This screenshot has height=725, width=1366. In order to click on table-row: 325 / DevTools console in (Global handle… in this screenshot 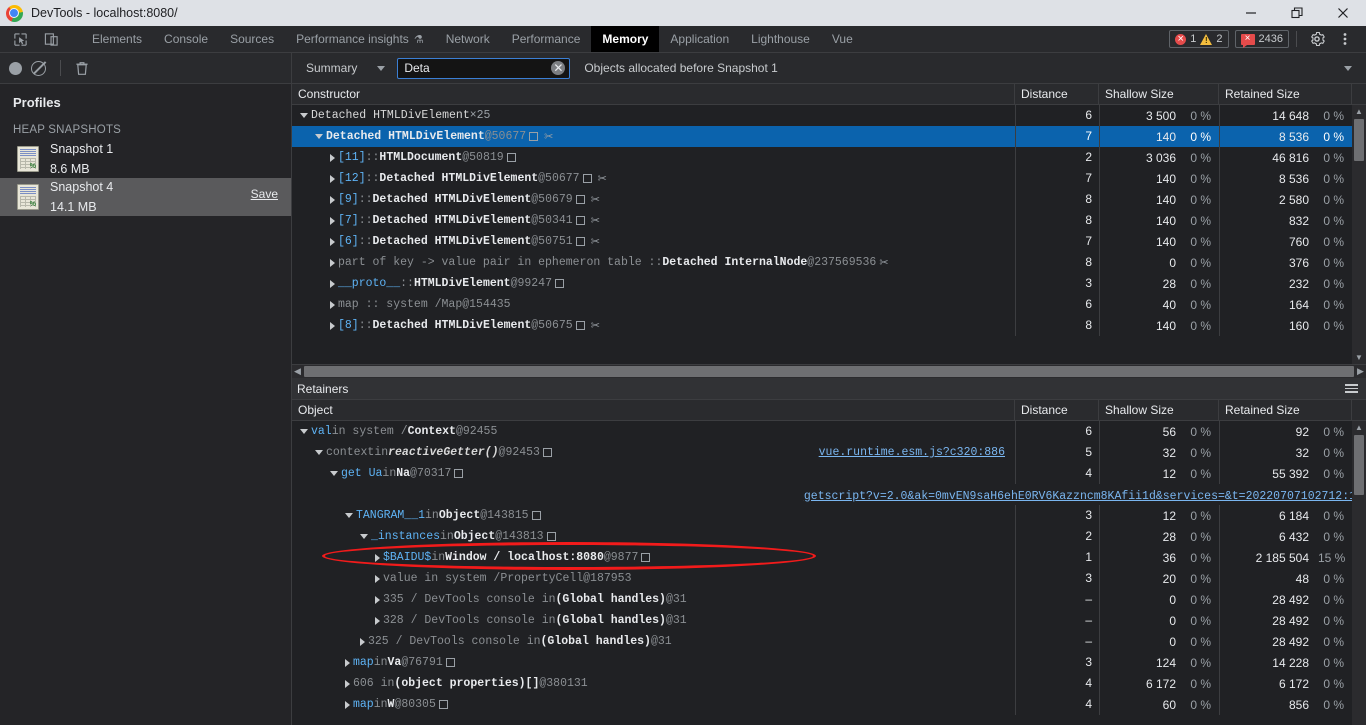, I will do `click(829, 641)`.